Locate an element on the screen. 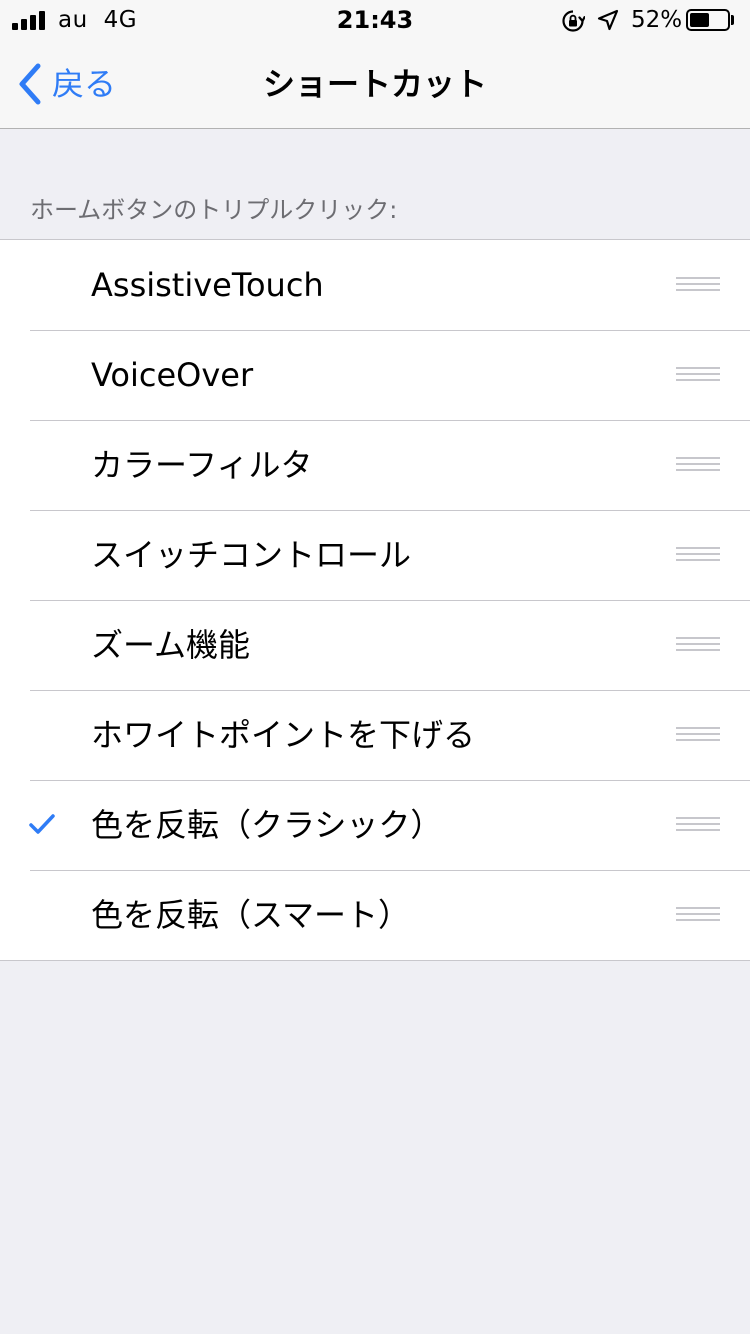 Image resolution: width=750 pixels, height=1334 pixels. list-item-1: VoiceOver is located at coordinates (375, 375).